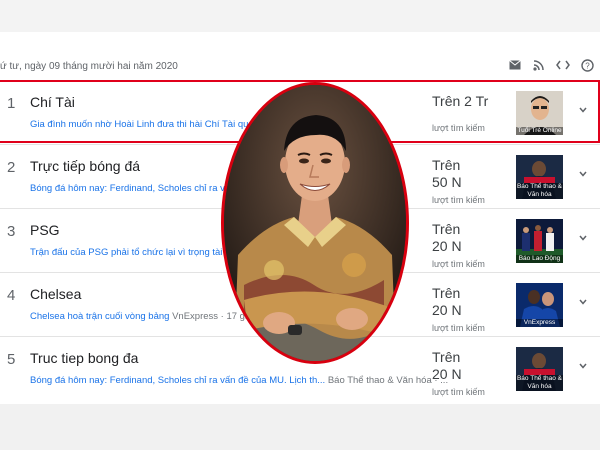 This screenshot has height=450, width=600. I want to click on date-label: ứ tư, ngày 09 tháng mười hai năm 2020, so click(89, 66).